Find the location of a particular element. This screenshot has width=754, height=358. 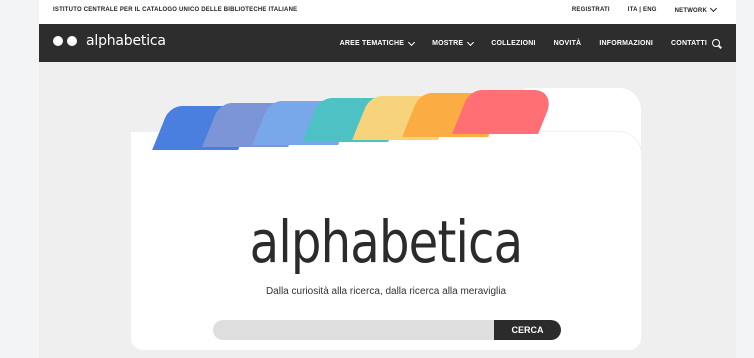

search-bar: CERCA is located at coordinates (387, 330).